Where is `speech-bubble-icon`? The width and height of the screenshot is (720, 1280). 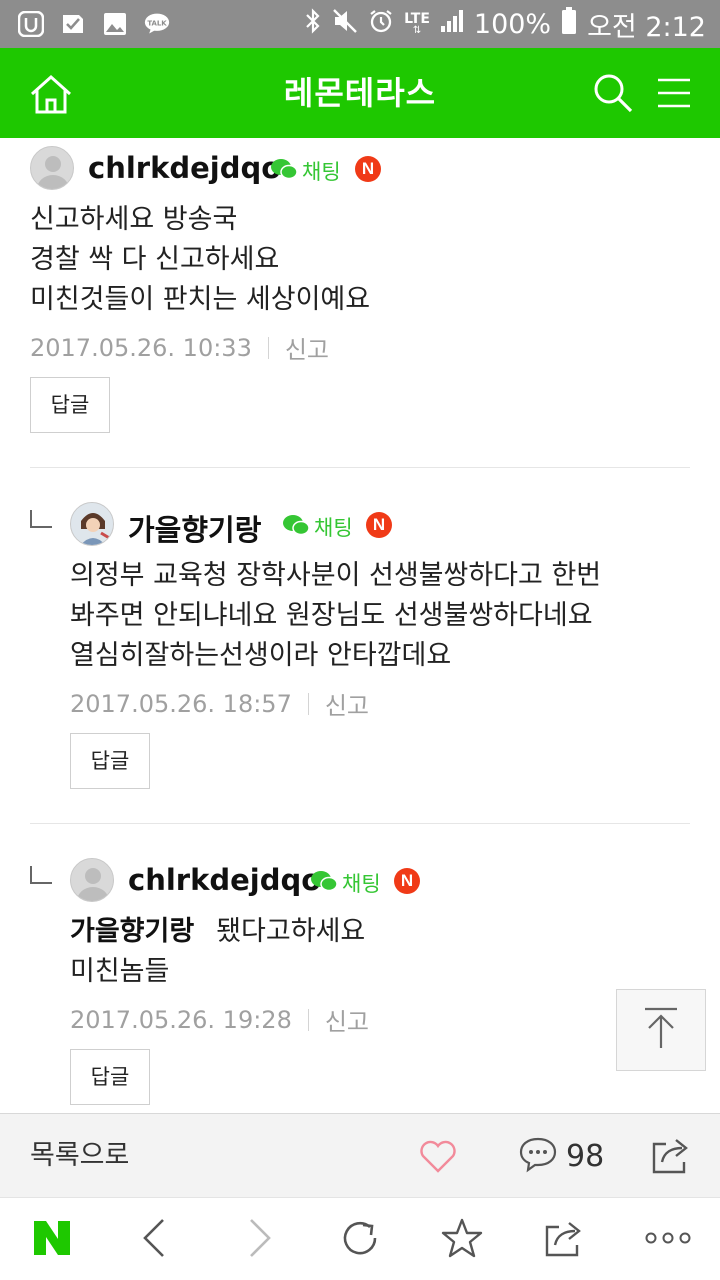
speech-bubble-icon is located at coordinates (538, 1156).